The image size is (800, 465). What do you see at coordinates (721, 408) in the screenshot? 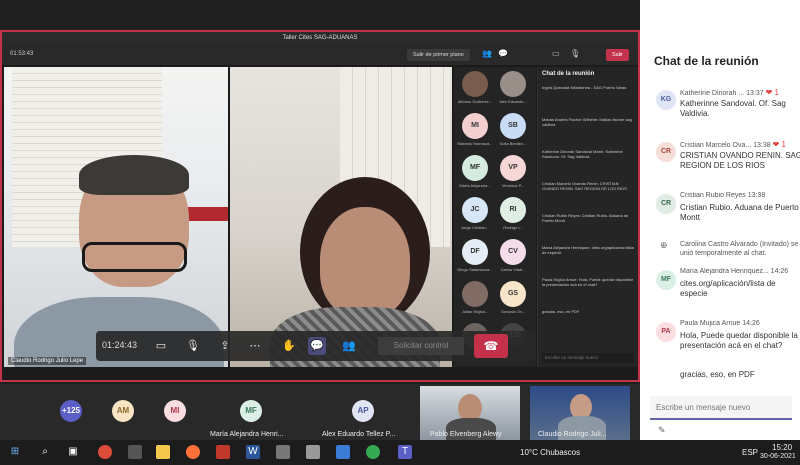
I see `chat-input: Escribe un mensaje nuevo` at bounding box center [721, 408].